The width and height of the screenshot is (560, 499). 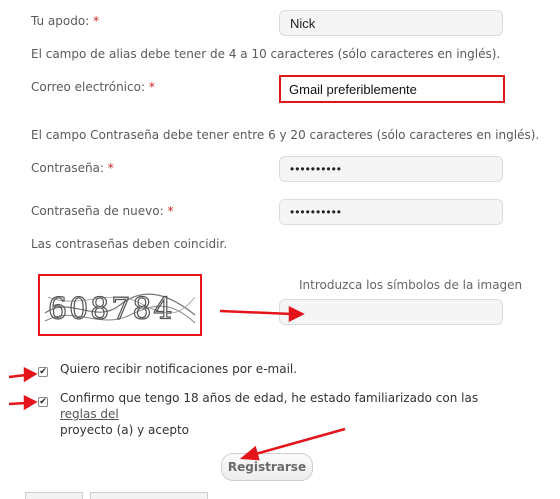 I want to click on arrow-to-captcha-input, so click(x=262, y=314).